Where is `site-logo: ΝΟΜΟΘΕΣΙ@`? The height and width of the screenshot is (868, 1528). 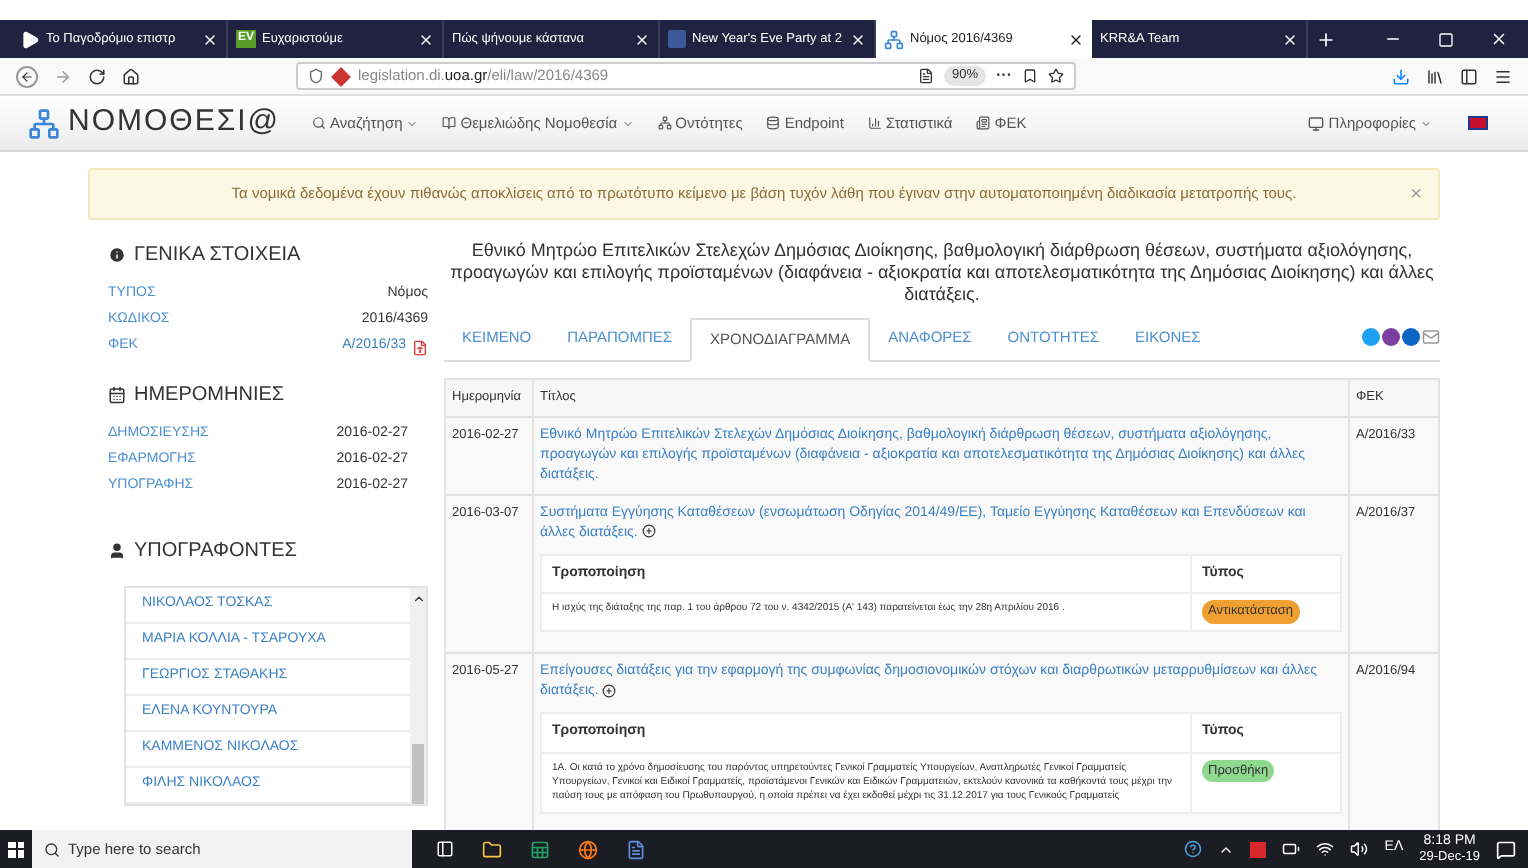
site-logo: ΝΟΜΟΘΕΣΙ@ is located at coordinates (174, 123).